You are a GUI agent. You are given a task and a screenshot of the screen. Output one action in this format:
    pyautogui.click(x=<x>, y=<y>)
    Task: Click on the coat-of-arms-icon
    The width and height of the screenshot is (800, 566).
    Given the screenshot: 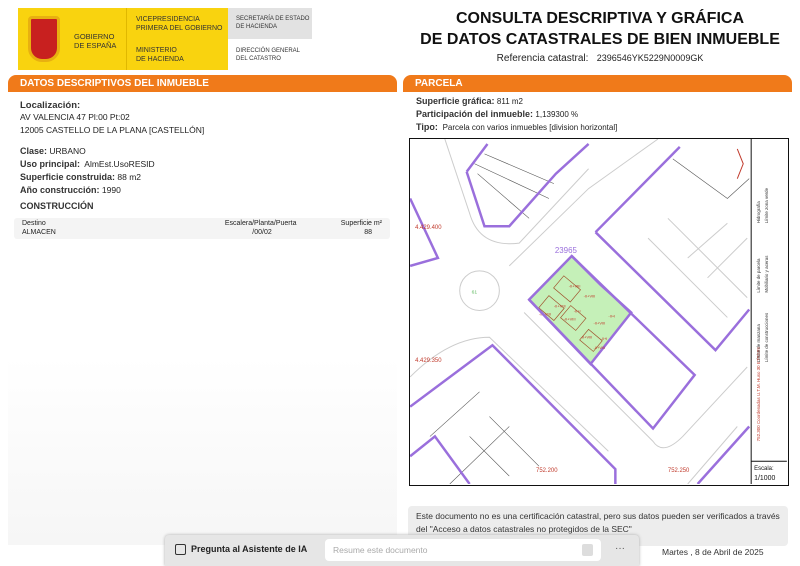 What is the action you would take?
    pyautogui.click(x=44, y=39)
    